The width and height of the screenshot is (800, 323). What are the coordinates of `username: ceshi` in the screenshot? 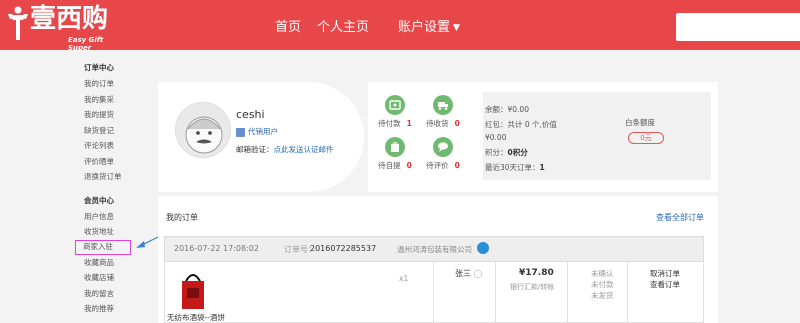 It's located at (250, 114).